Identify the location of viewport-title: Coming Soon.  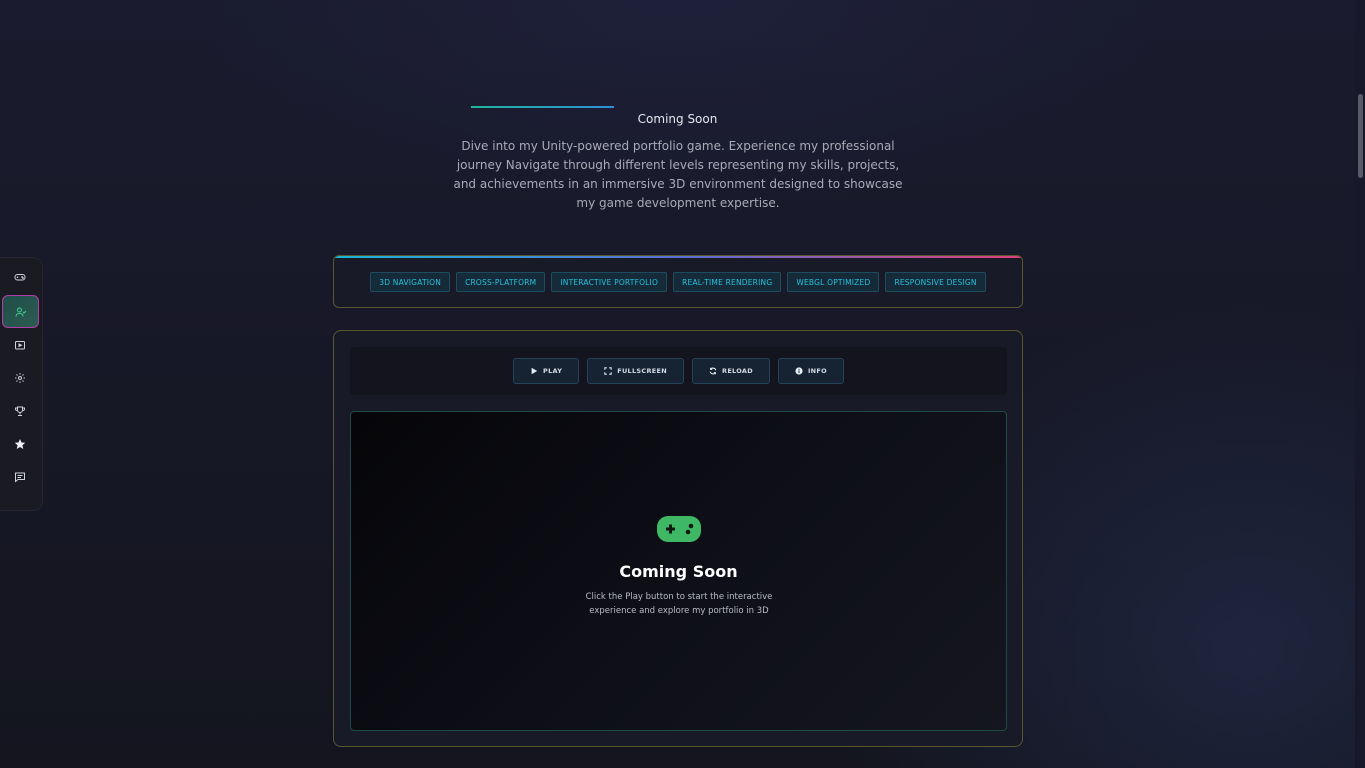
(678, 571).